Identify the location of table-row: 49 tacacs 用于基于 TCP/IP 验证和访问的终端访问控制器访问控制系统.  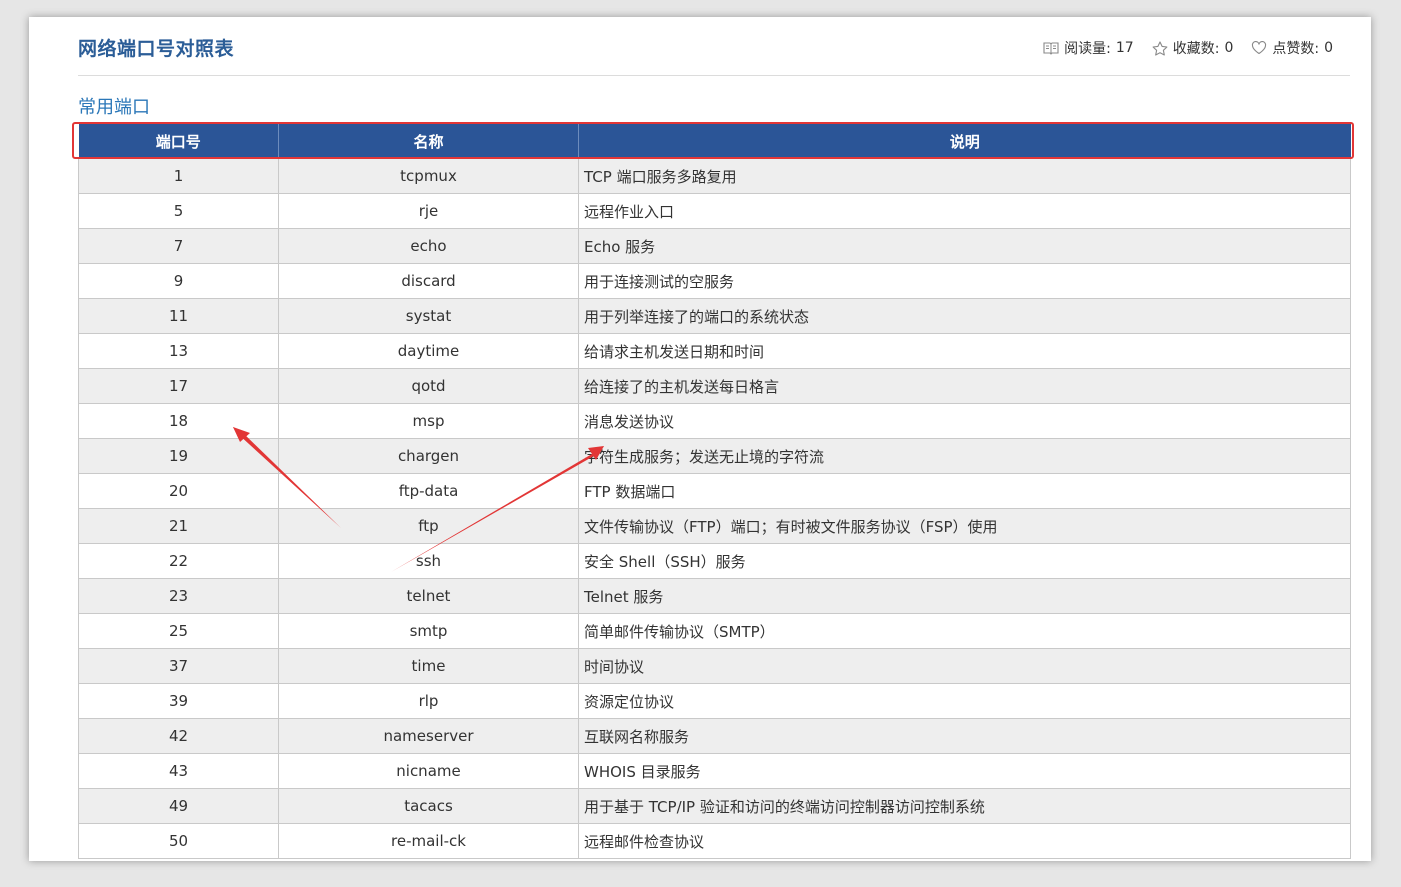
(714, 806).